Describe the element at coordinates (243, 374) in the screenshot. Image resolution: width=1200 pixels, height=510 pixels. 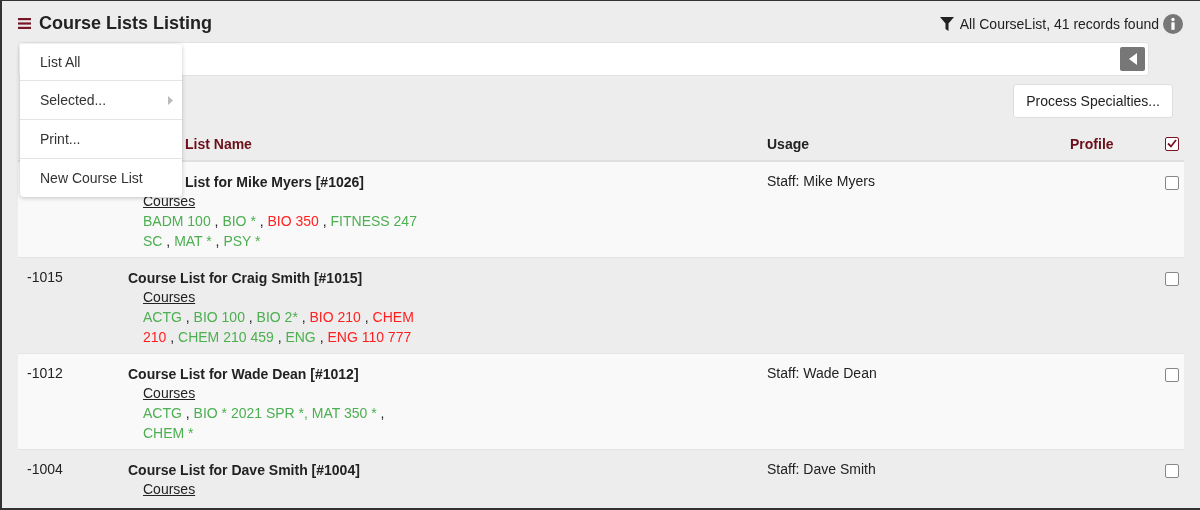
I see `course-list-title: Course List for Wade Dean [#1012]` at that location.